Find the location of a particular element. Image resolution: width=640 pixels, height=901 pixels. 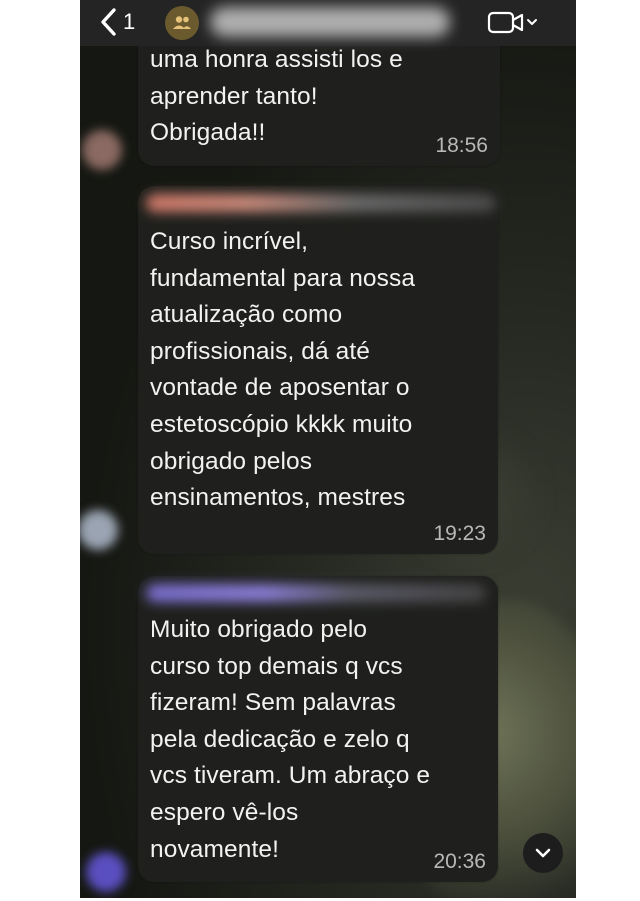

message-time: 20:36 is located at coordinates (459, 861).